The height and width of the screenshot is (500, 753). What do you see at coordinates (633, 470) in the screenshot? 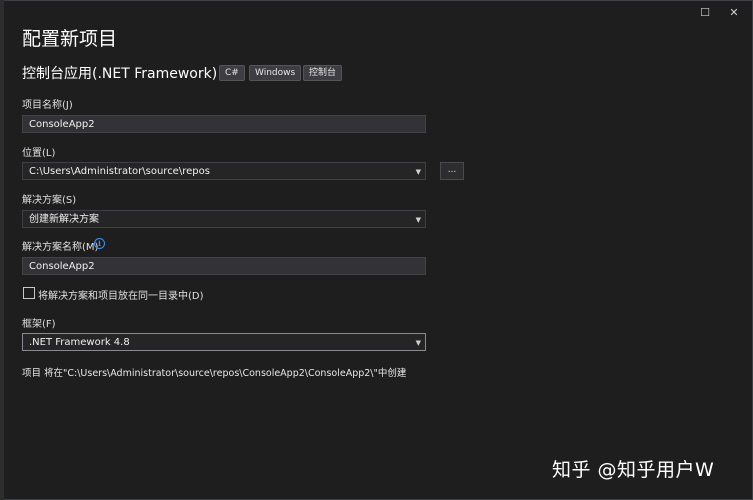
I see `watermark: 知乎 @知乎用户W` at bounding box center [633, 470].